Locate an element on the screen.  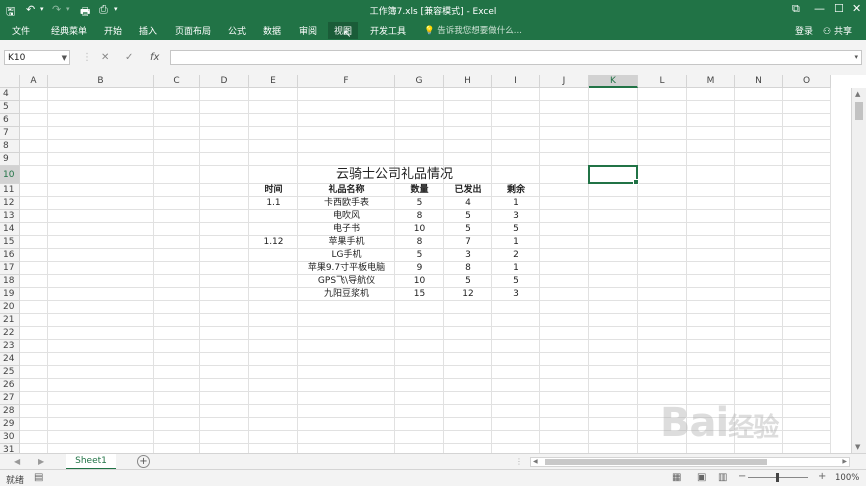
tab-review: 审阅 is located at coordinates (308, 30).